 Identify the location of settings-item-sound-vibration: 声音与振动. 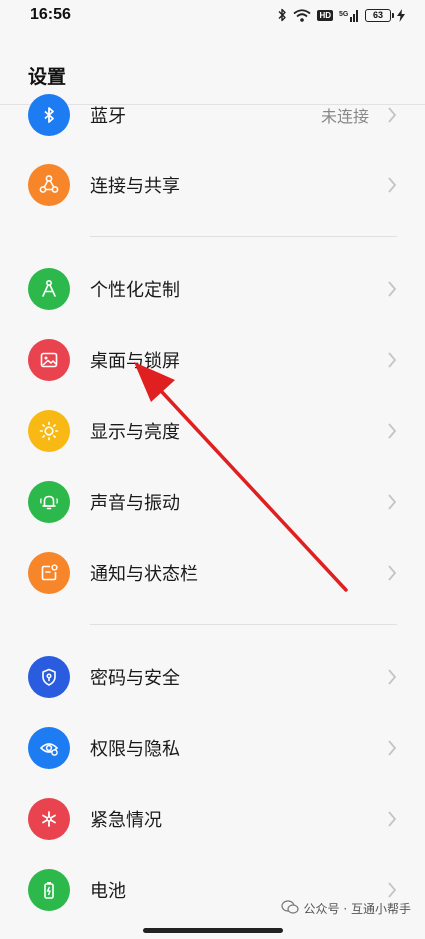
(212, 502).